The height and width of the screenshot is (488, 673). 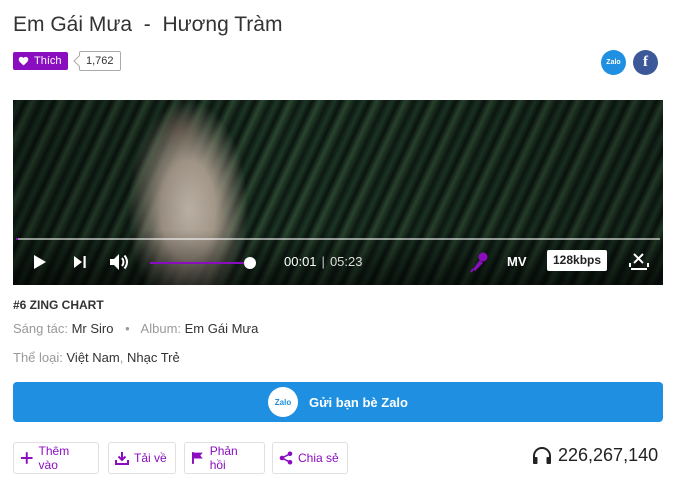 I want to click on share-button: Chia sẻ, so click(x=310, y=458).